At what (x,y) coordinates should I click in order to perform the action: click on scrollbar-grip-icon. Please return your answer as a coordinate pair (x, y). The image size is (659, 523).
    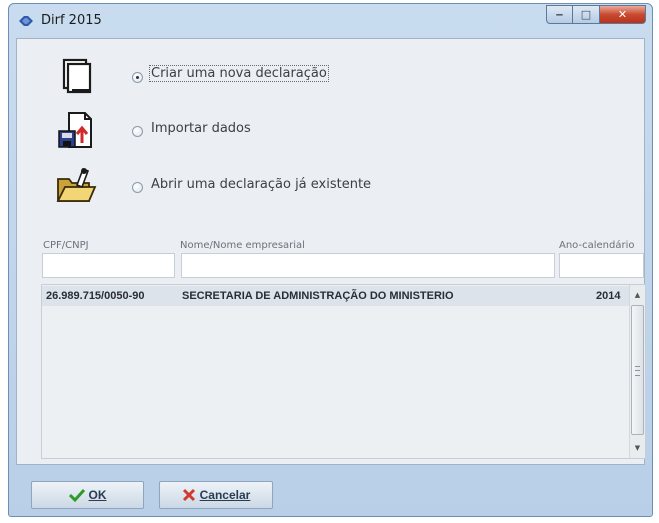
    Looking at the image, I should click on (637, 371).